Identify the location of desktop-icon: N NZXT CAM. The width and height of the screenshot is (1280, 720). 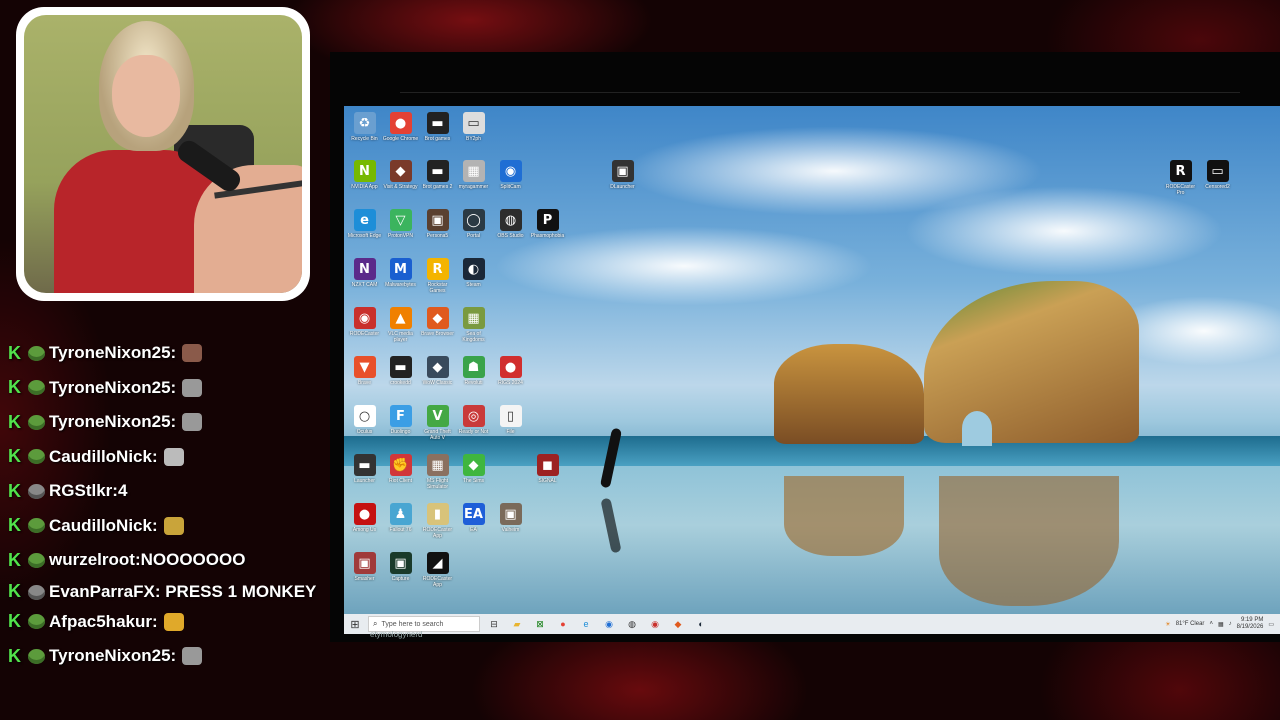
(364, 276).